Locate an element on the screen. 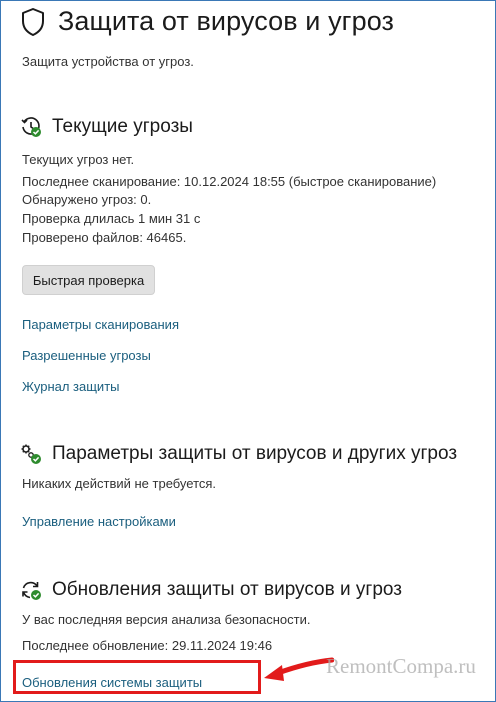  updates-title: Обновления защиты от вирусов и угроз is located at coordinates (227, 589).